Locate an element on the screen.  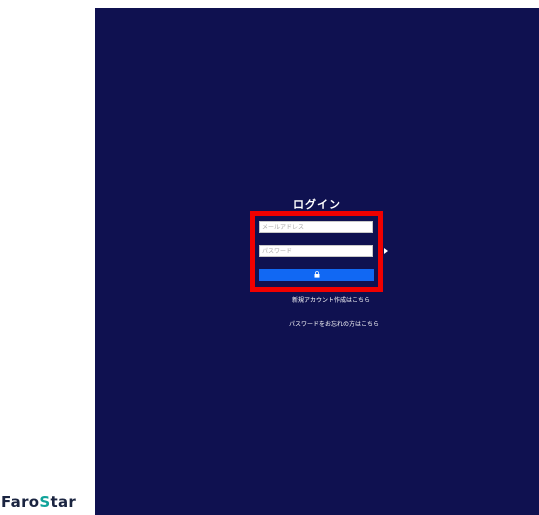
farostar-logo: FaroStar is located at coordinates (38, 502).